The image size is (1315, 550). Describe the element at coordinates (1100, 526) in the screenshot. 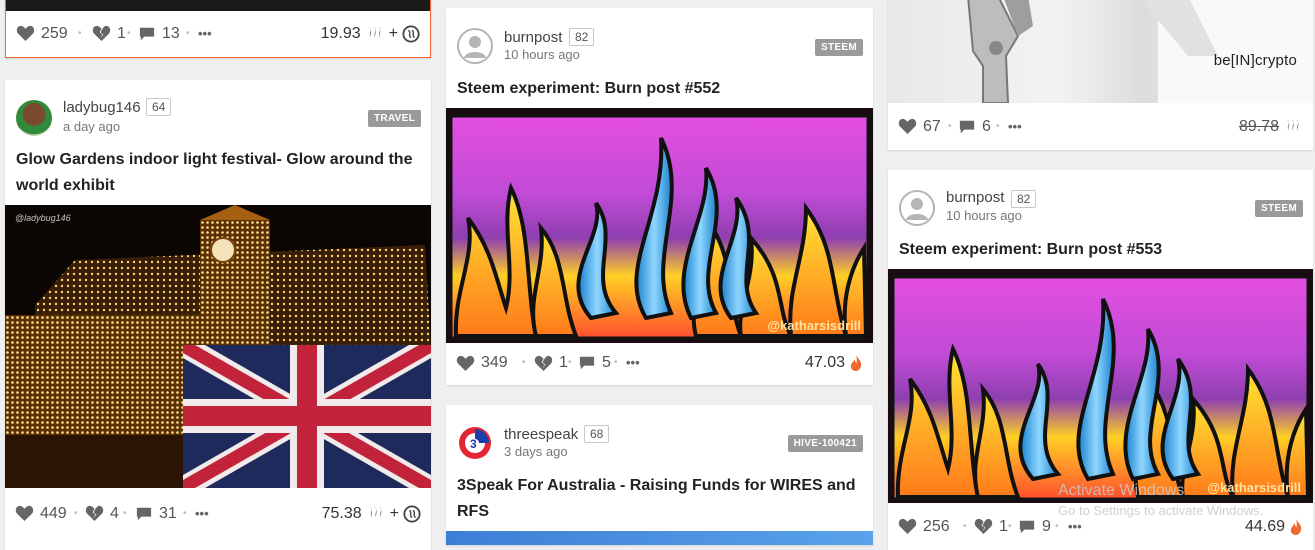

I see `post-footer: 256 • 1 • 9 • ••• 44.69` at that location.